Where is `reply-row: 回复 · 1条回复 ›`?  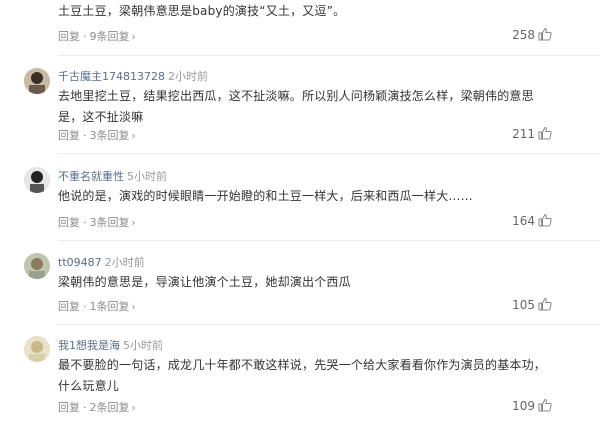 reply-row: 回复 · 1条回复 › is located at coordinates (97, 306).